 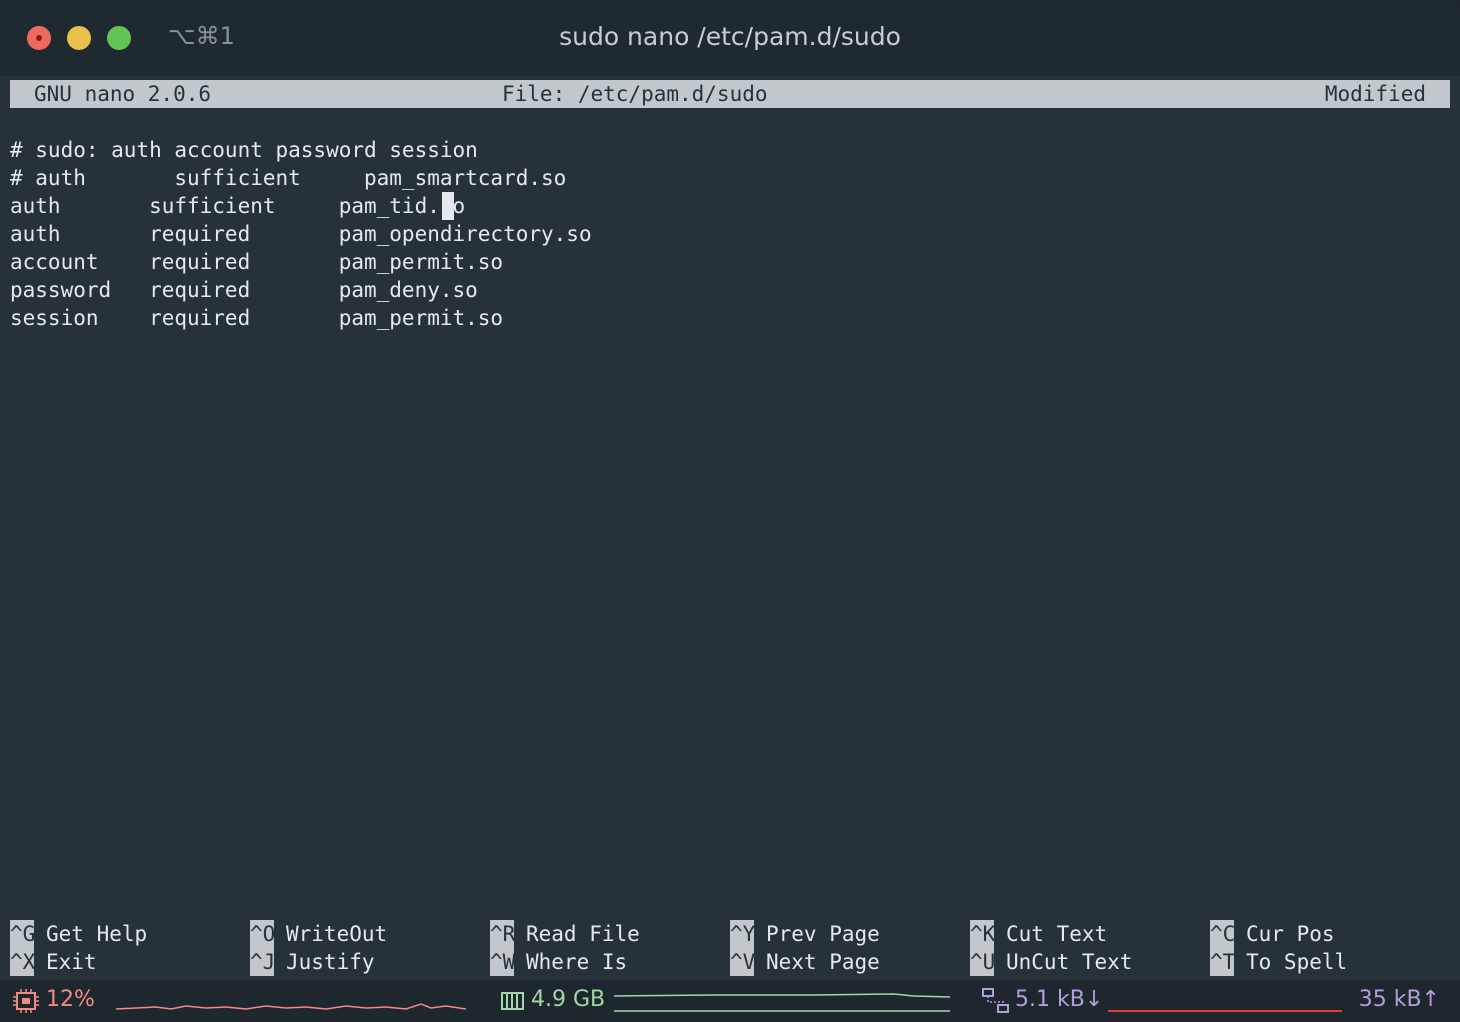 I want to click on cpu-icon, so click(x=26, y=1001).